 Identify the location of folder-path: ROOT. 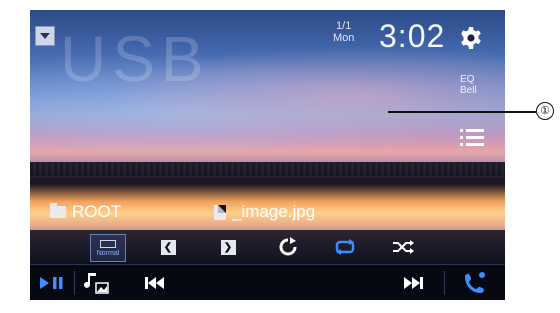
(85, 212).